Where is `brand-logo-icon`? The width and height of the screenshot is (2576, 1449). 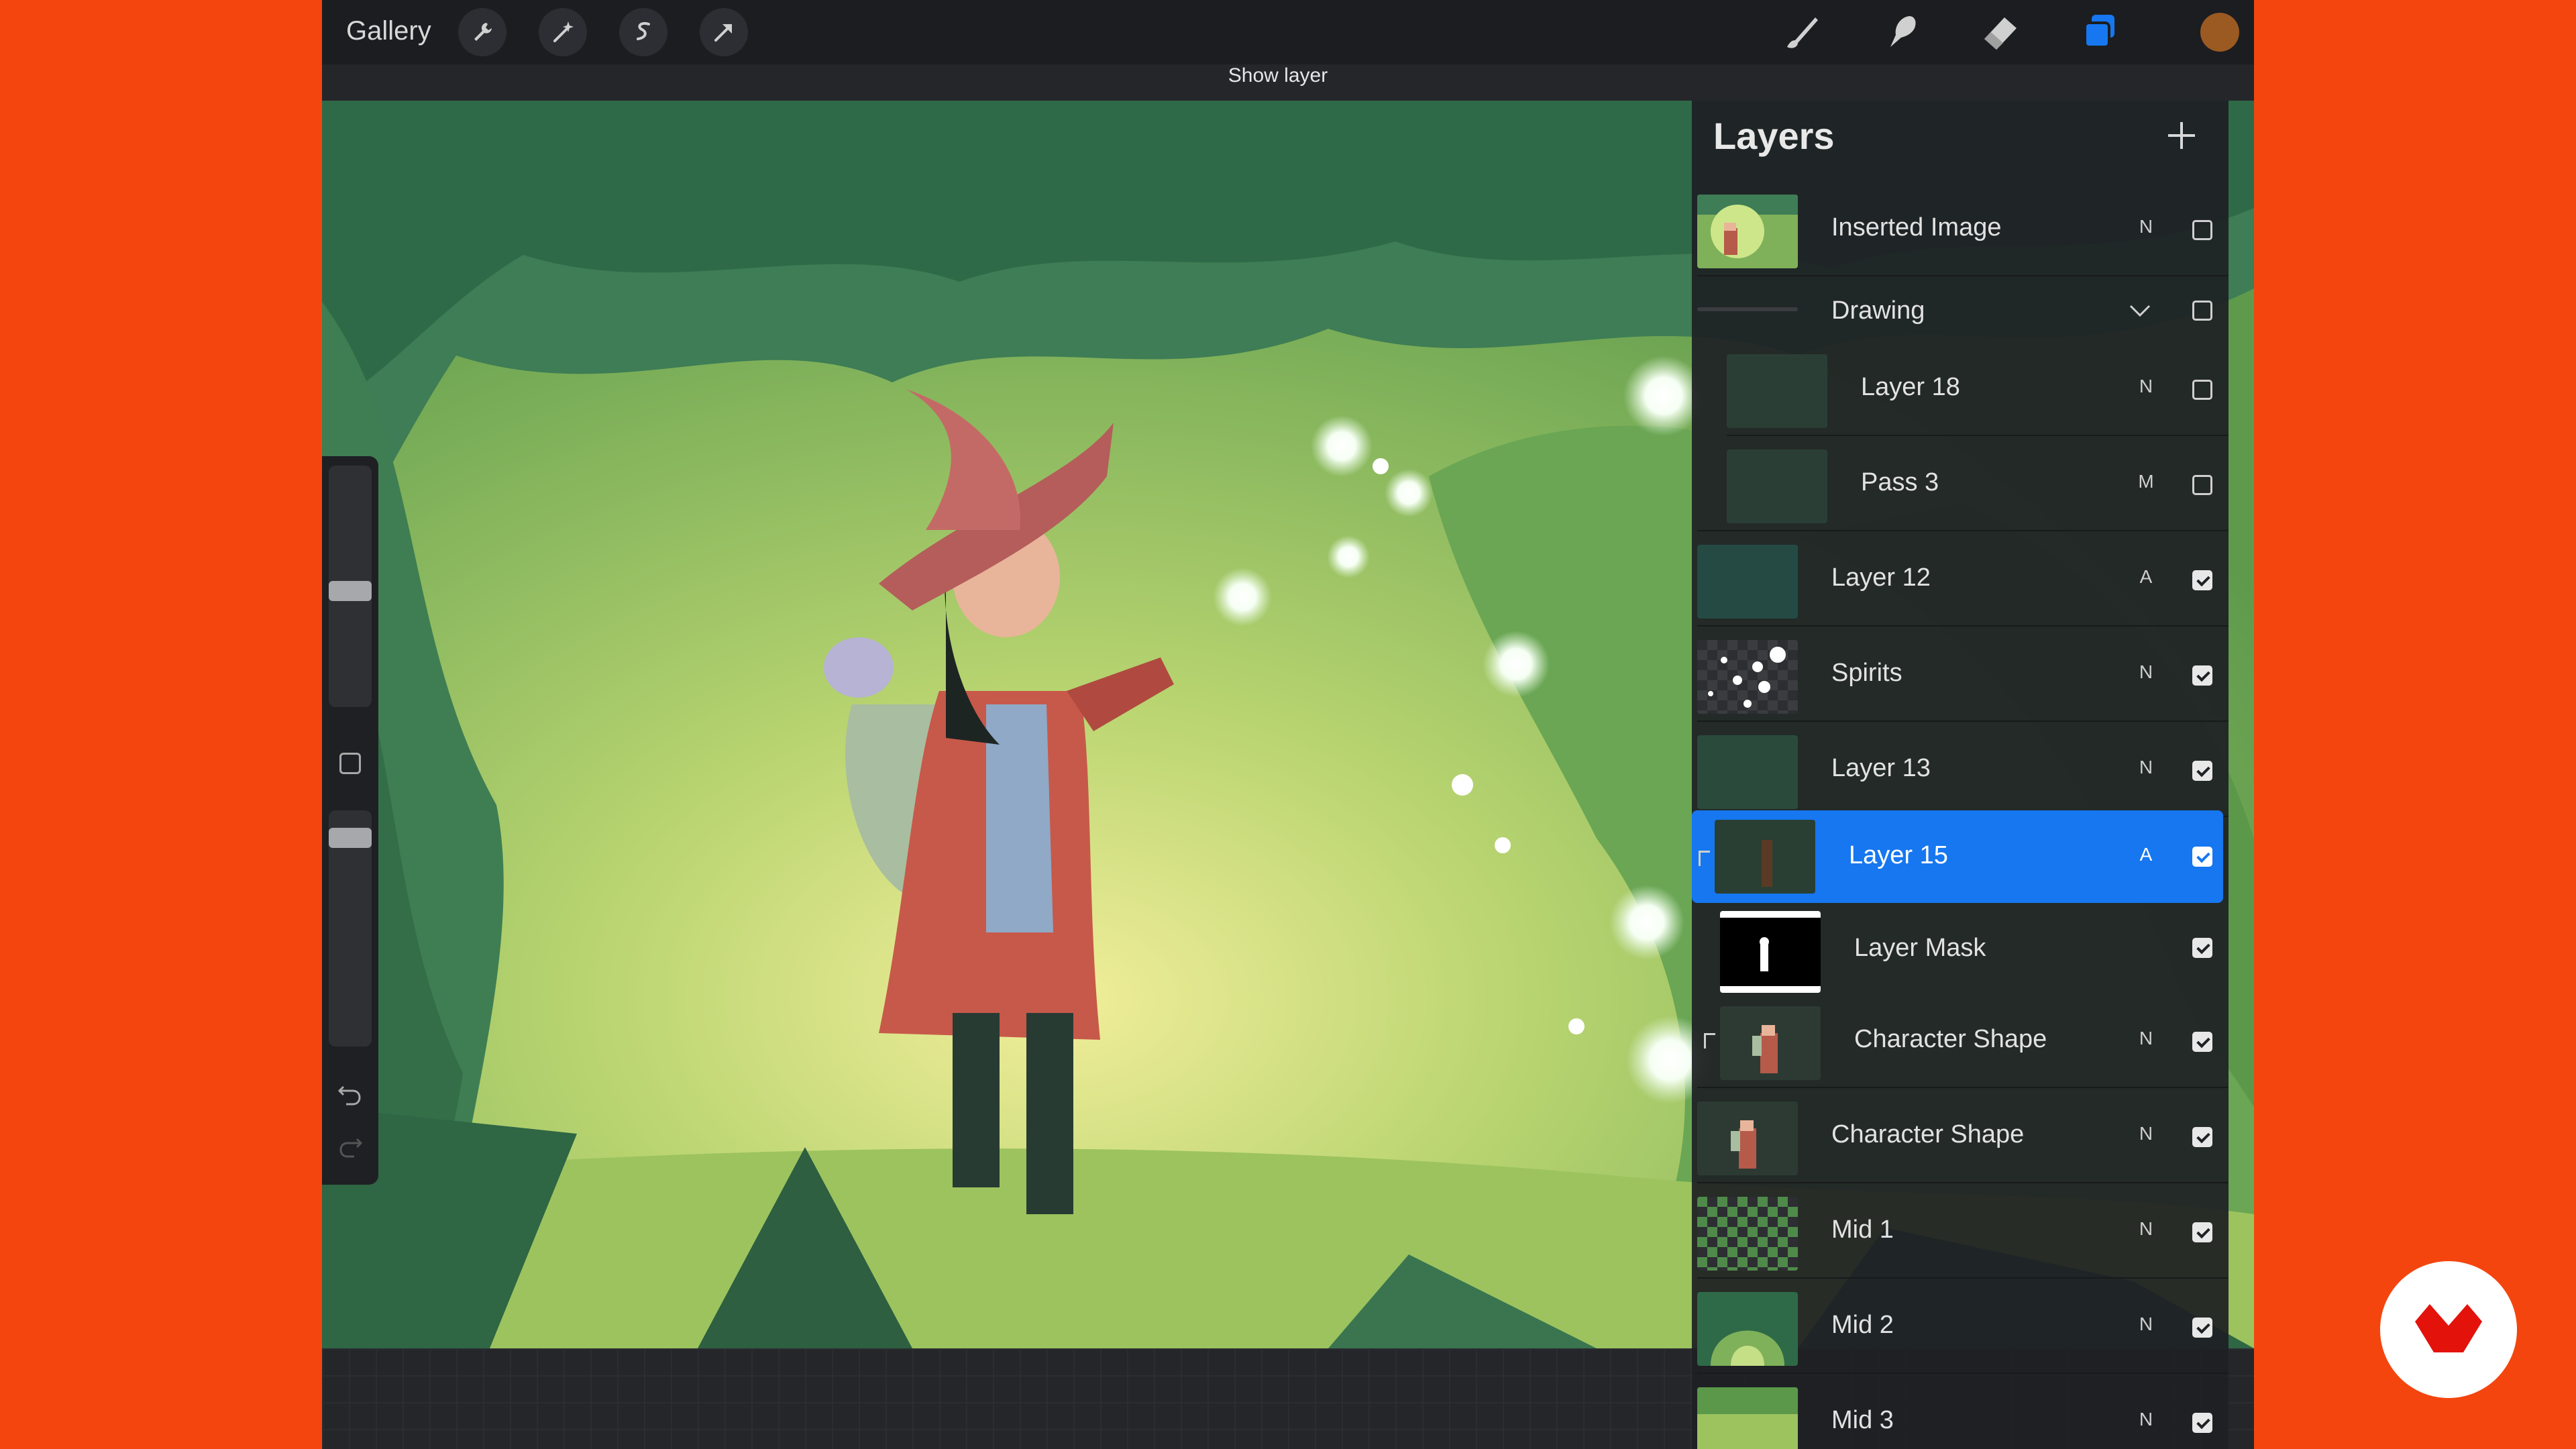
brand-logo-icon is located at coordinates (2448, 1329).